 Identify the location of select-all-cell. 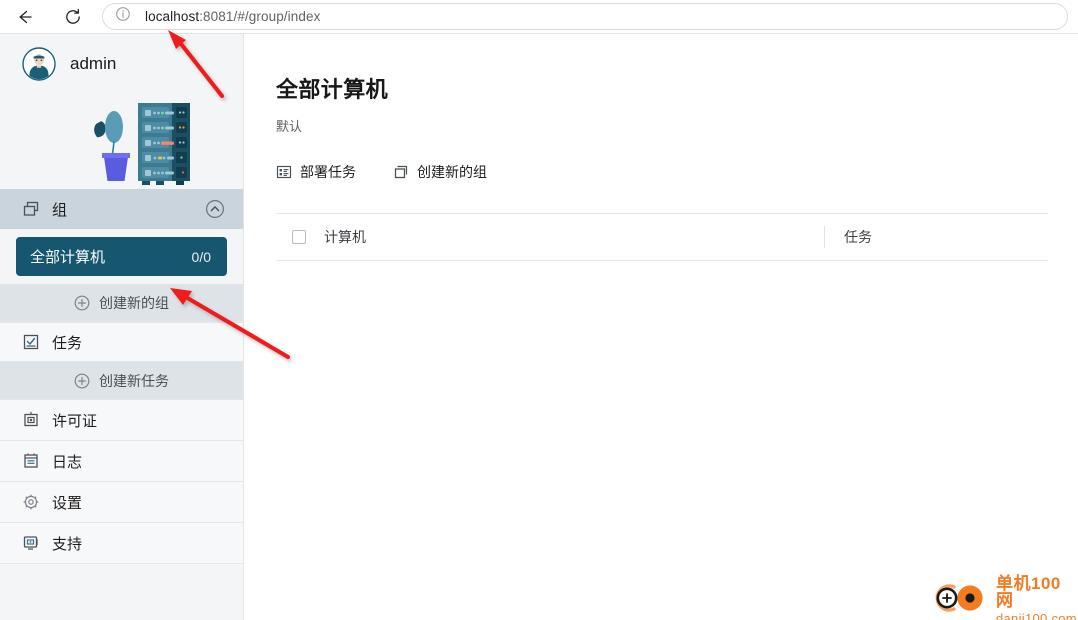
(300, 237).